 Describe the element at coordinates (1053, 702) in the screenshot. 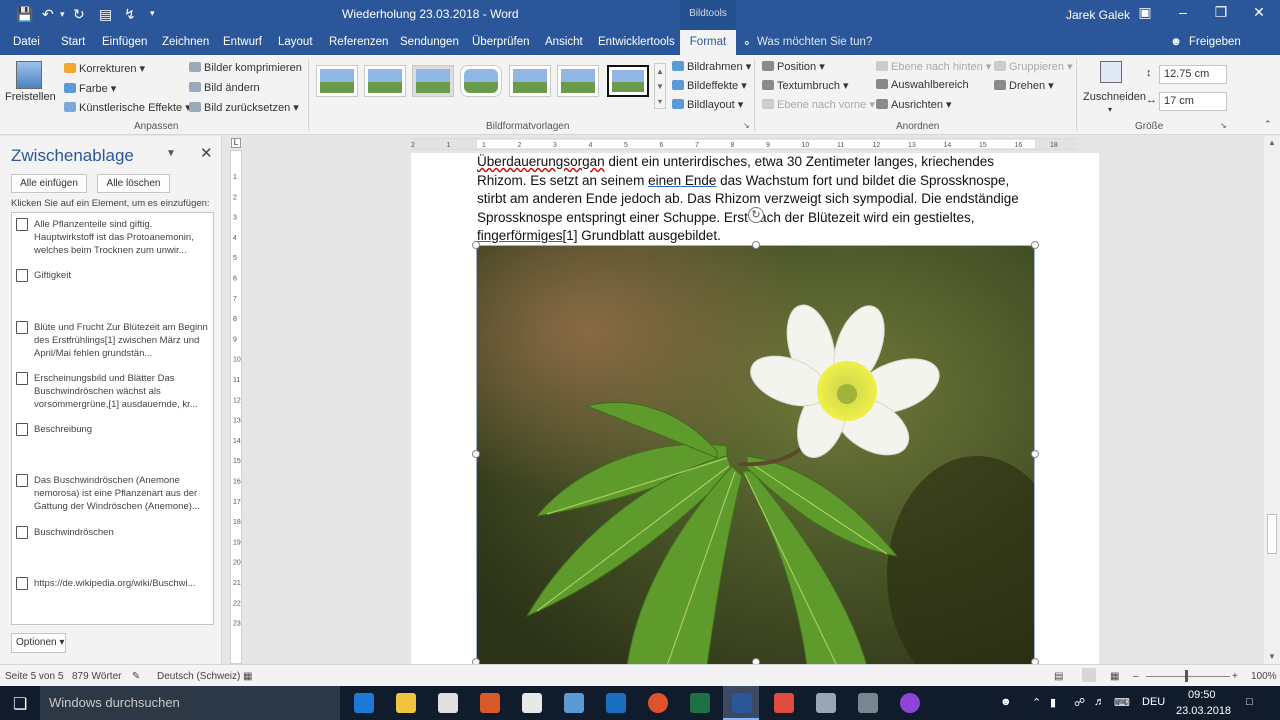

I see `battery-icon: ▮` at that location.